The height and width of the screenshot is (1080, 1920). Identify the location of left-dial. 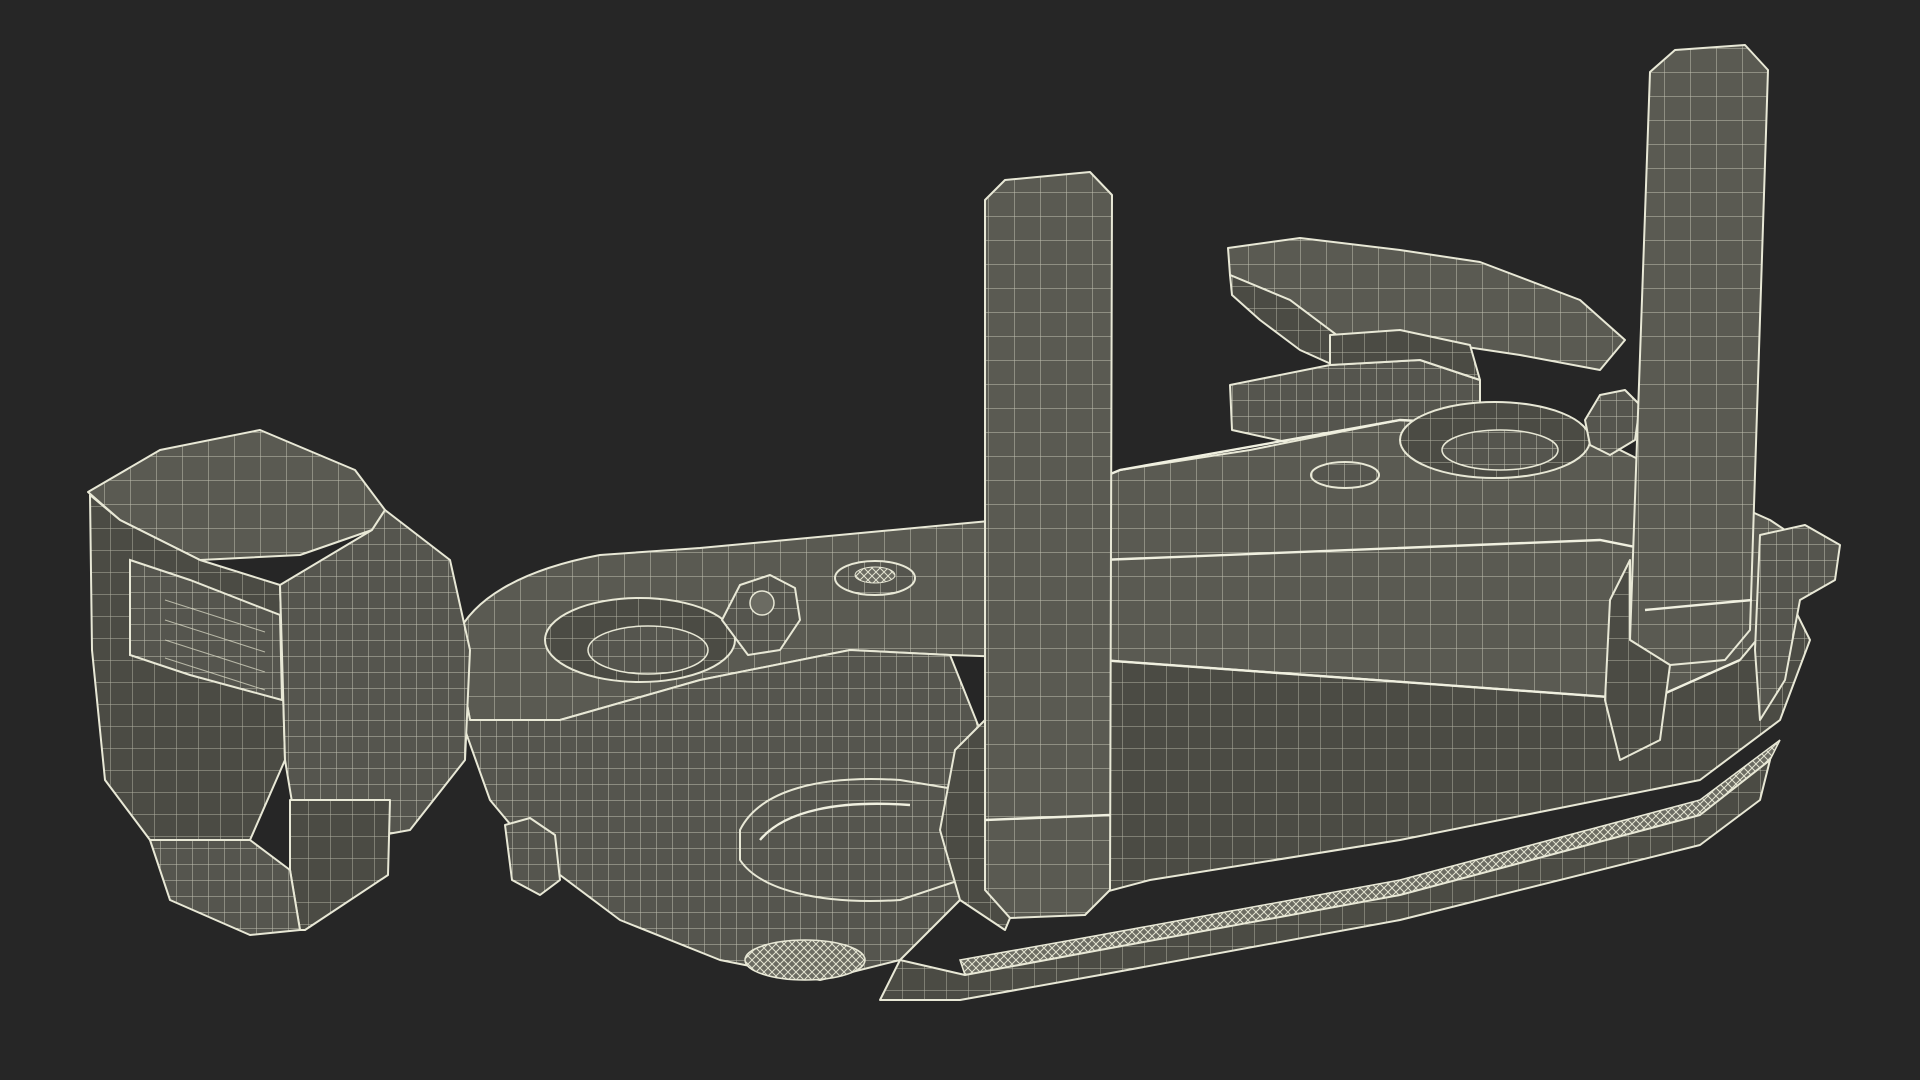
(805, 960).